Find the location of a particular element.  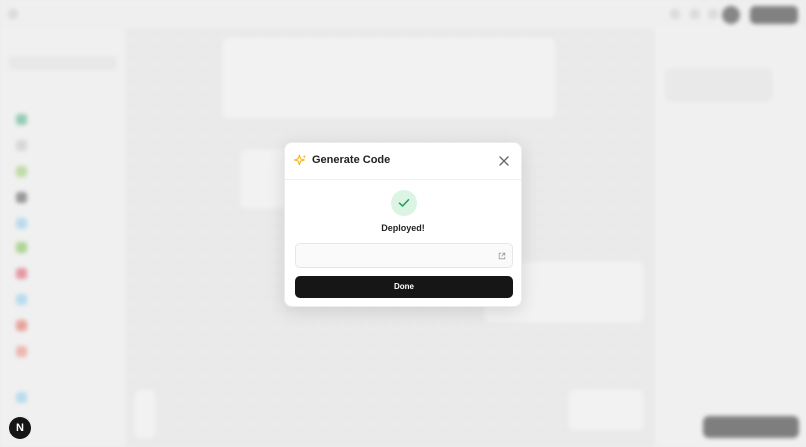

success-indicator is located at coordinates (404, 203).